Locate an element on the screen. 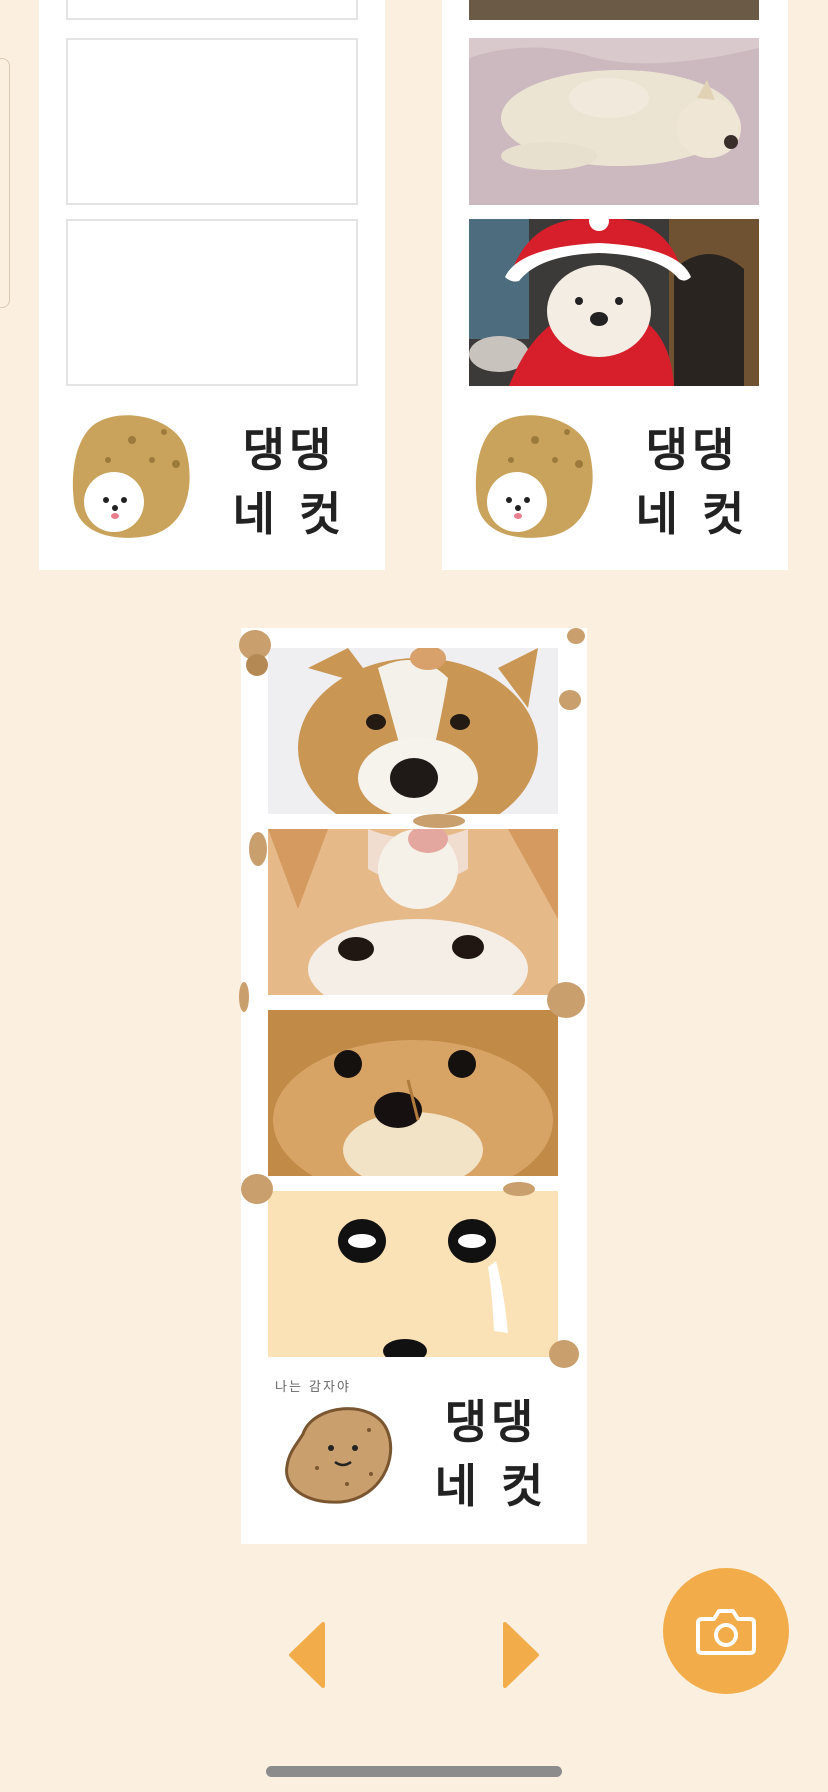 The image size is (828, 1792). photo-dog-lying is located at coordinates (614, 121).